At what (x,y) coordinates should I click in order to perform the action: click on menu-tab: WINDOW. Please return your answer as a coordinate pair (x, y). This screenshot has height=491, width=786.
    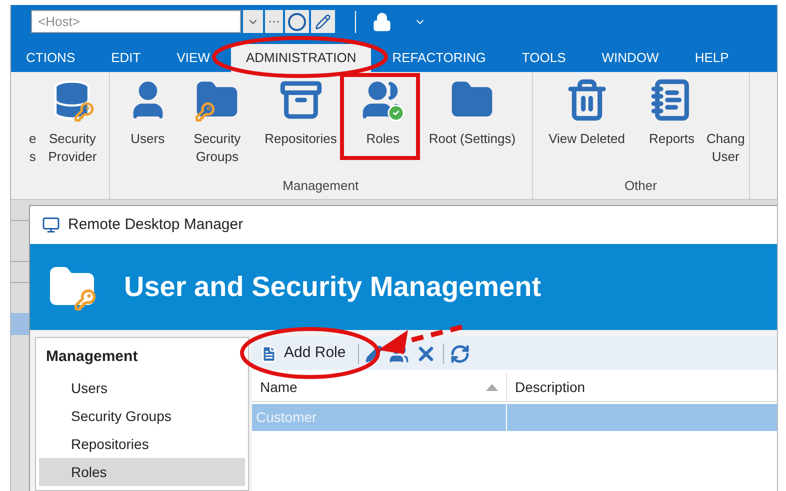
    Looking at the image, I should click on (630, 58).